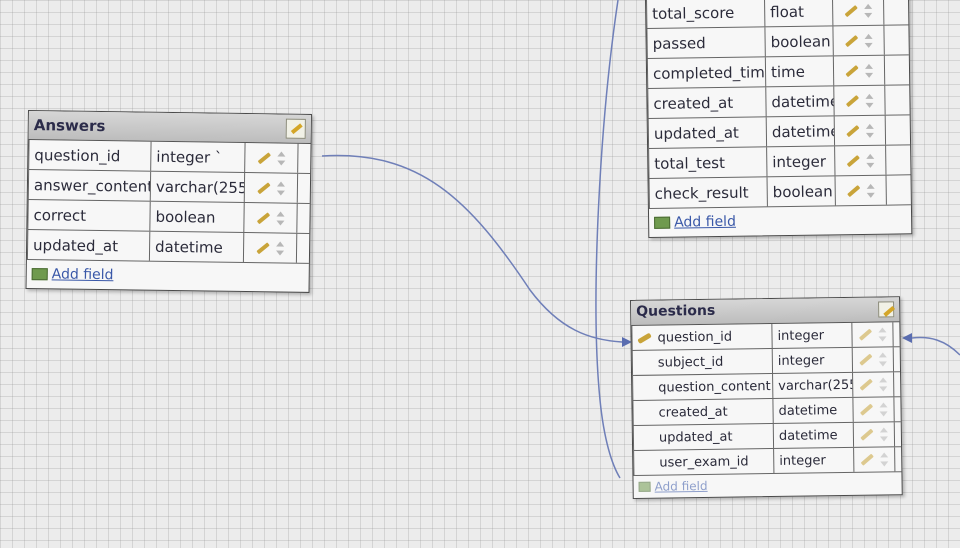 The width and height of the screenshot is (960, 548). Describe the element at coordinates (89, 185) in the screenshot. I see `field-name: answer_content` at that location.